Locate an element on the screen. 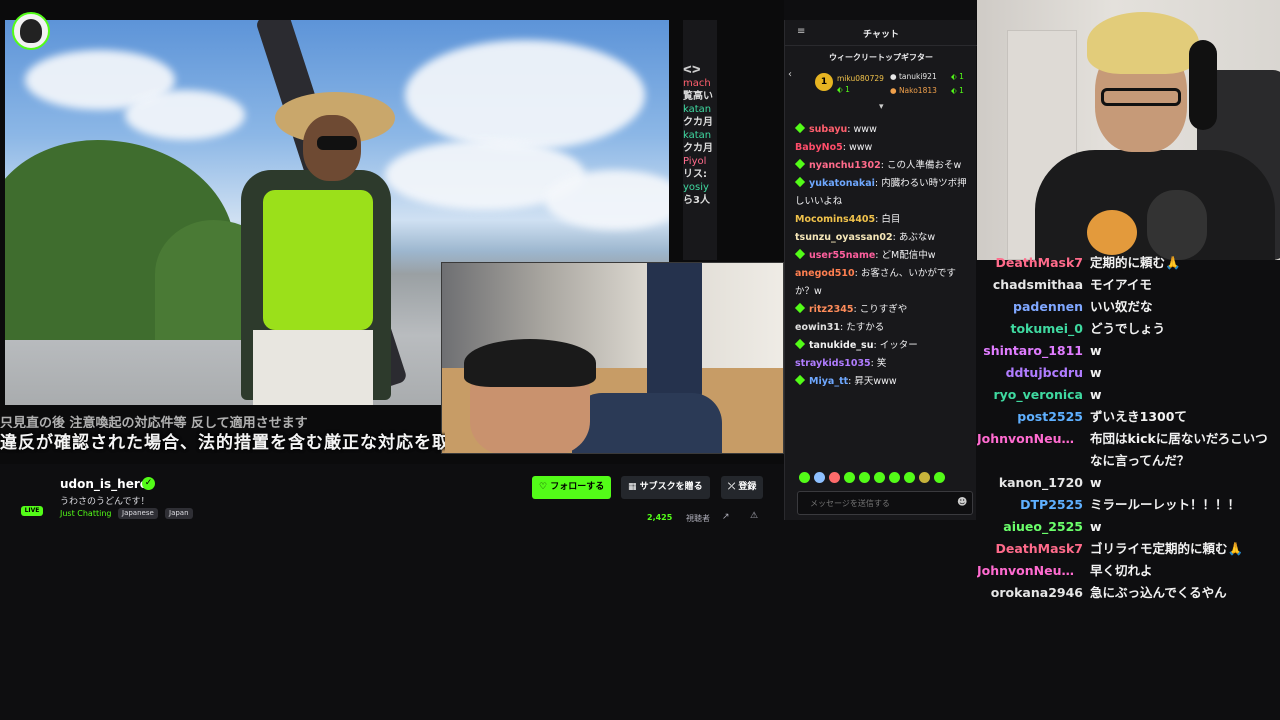 This screenshot has width=1280, height=720. chat-message-input is located at coordinates (885, 503).